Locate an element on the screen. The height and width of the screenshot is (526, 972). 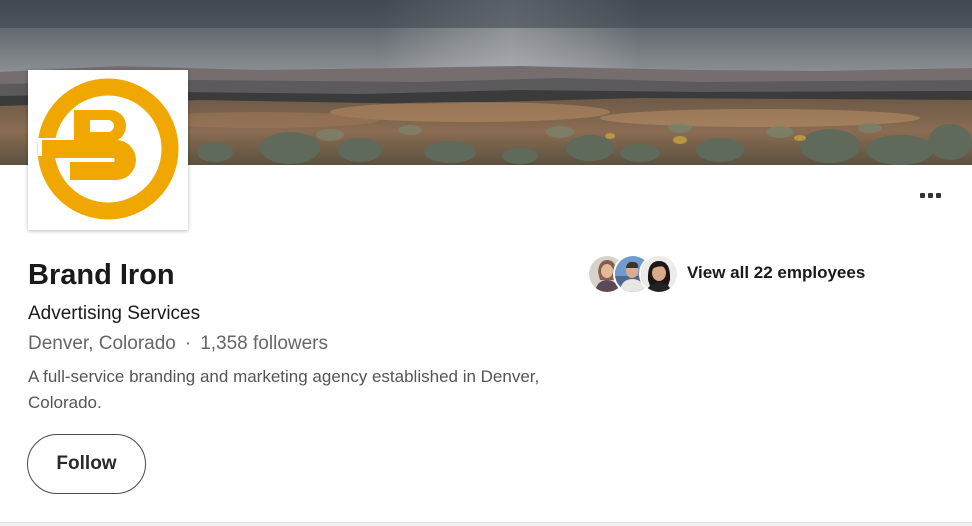
follow-button: Follow is located at coordinates (86, 464).